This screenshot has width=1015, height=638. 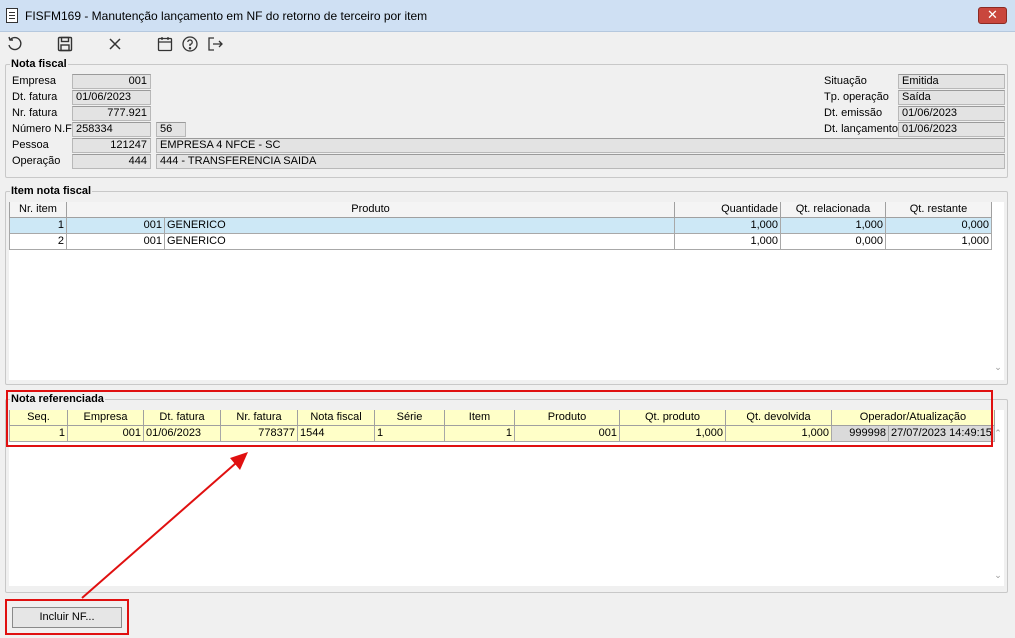 I want to click on table-row: 1 001 GENERICO 1,000 1,000 0,000, so click(x=500, y=225).